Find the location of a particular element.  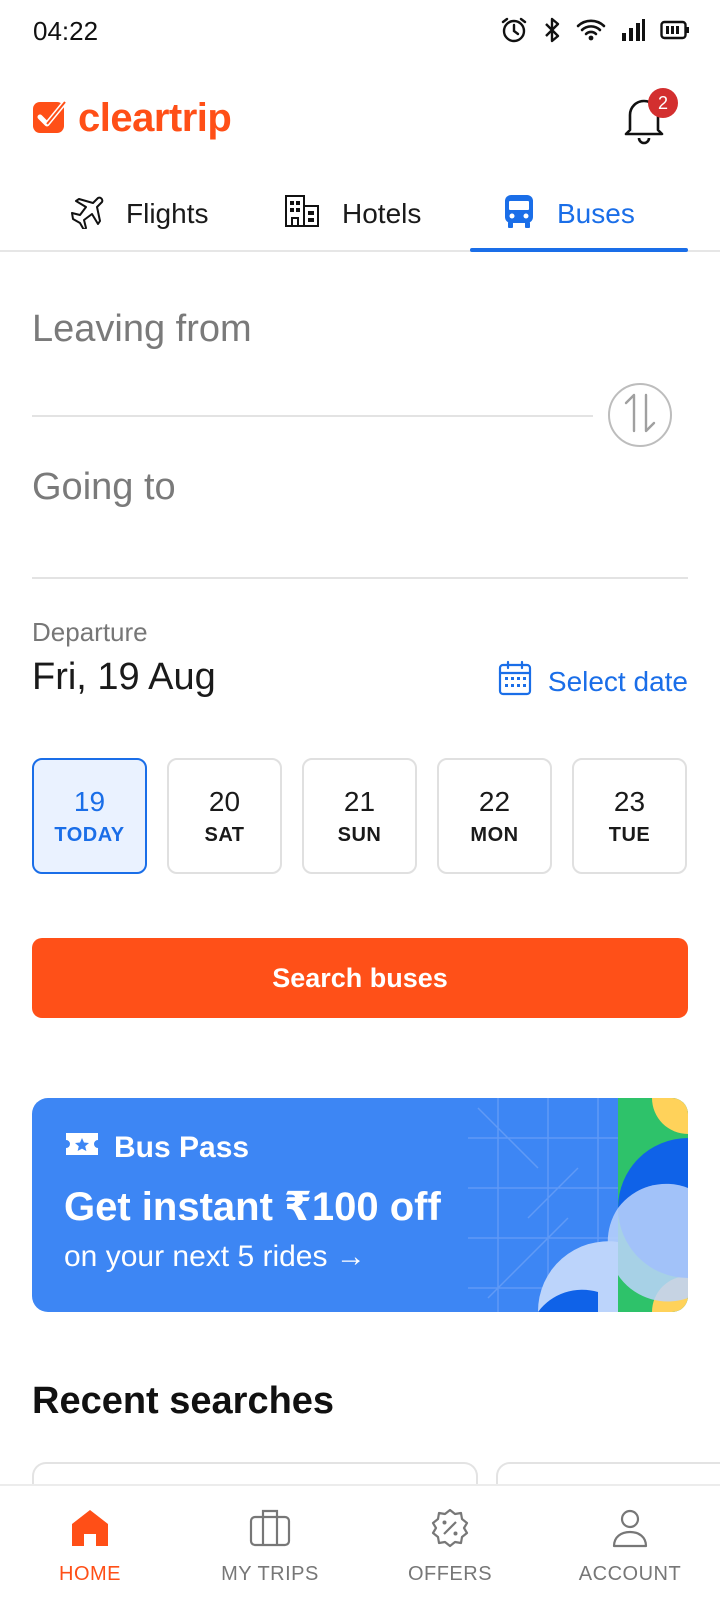

logo-check-icon is located at coordinates (50, 118).